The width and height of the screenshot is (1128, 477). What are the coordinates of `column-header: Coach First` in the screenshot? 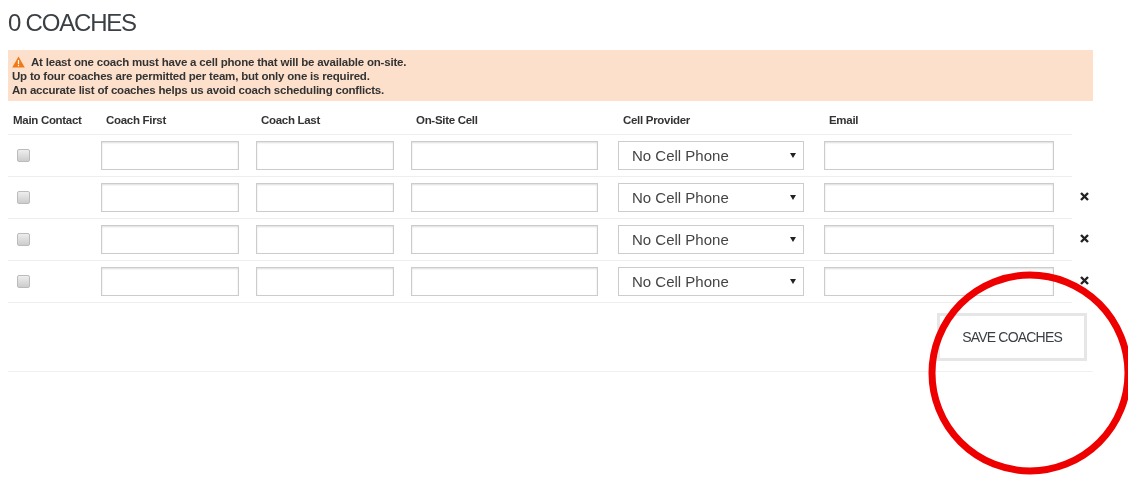 It's located at (135, 120).